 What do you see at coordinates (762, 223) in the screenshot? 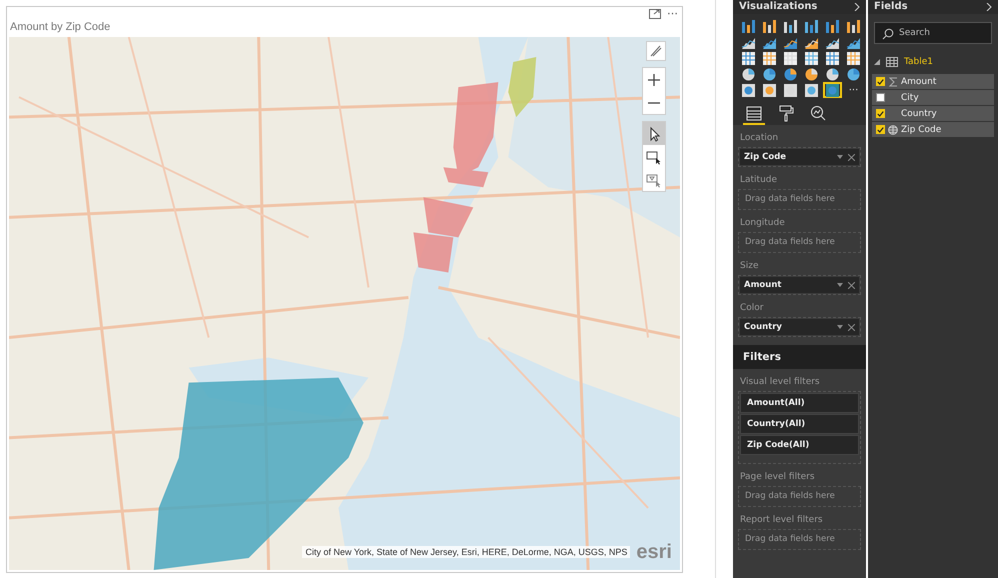
I see `well-label: Longitude` at bounding box center [762, 223].